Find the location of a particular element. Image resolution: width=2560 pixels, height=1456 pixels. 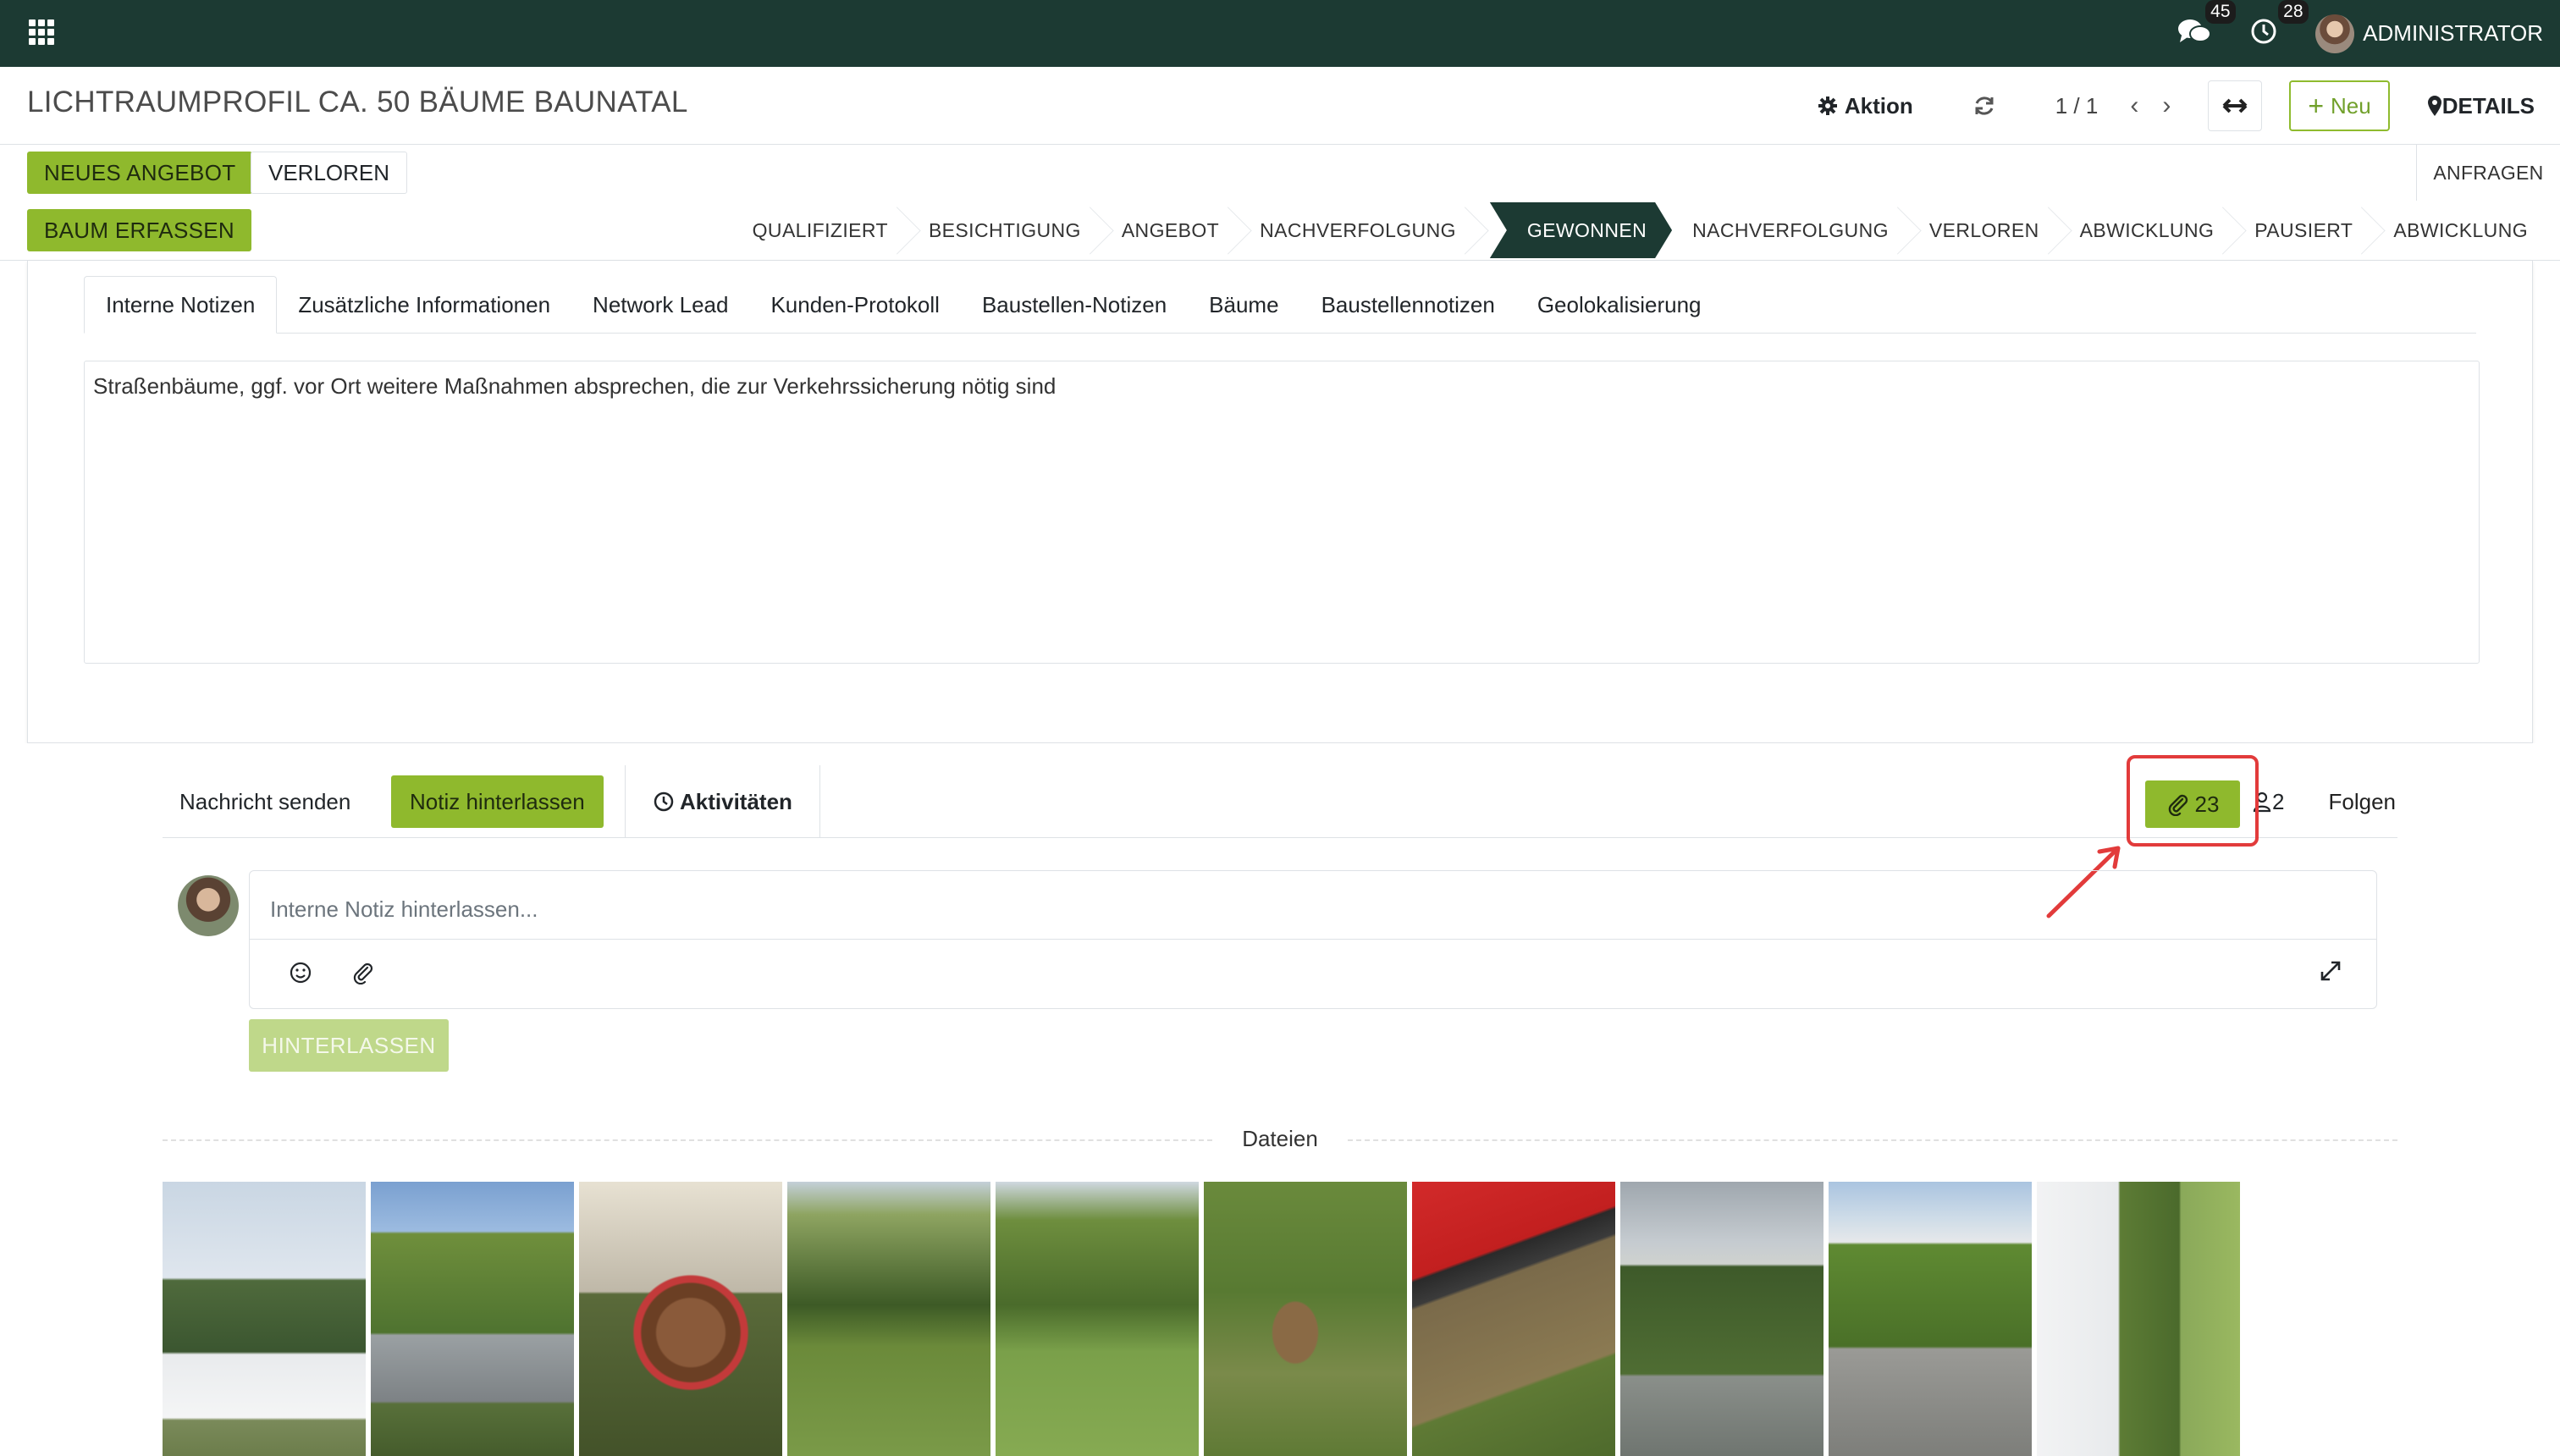

map-marker-icon is located at coordinates (2434, 106).